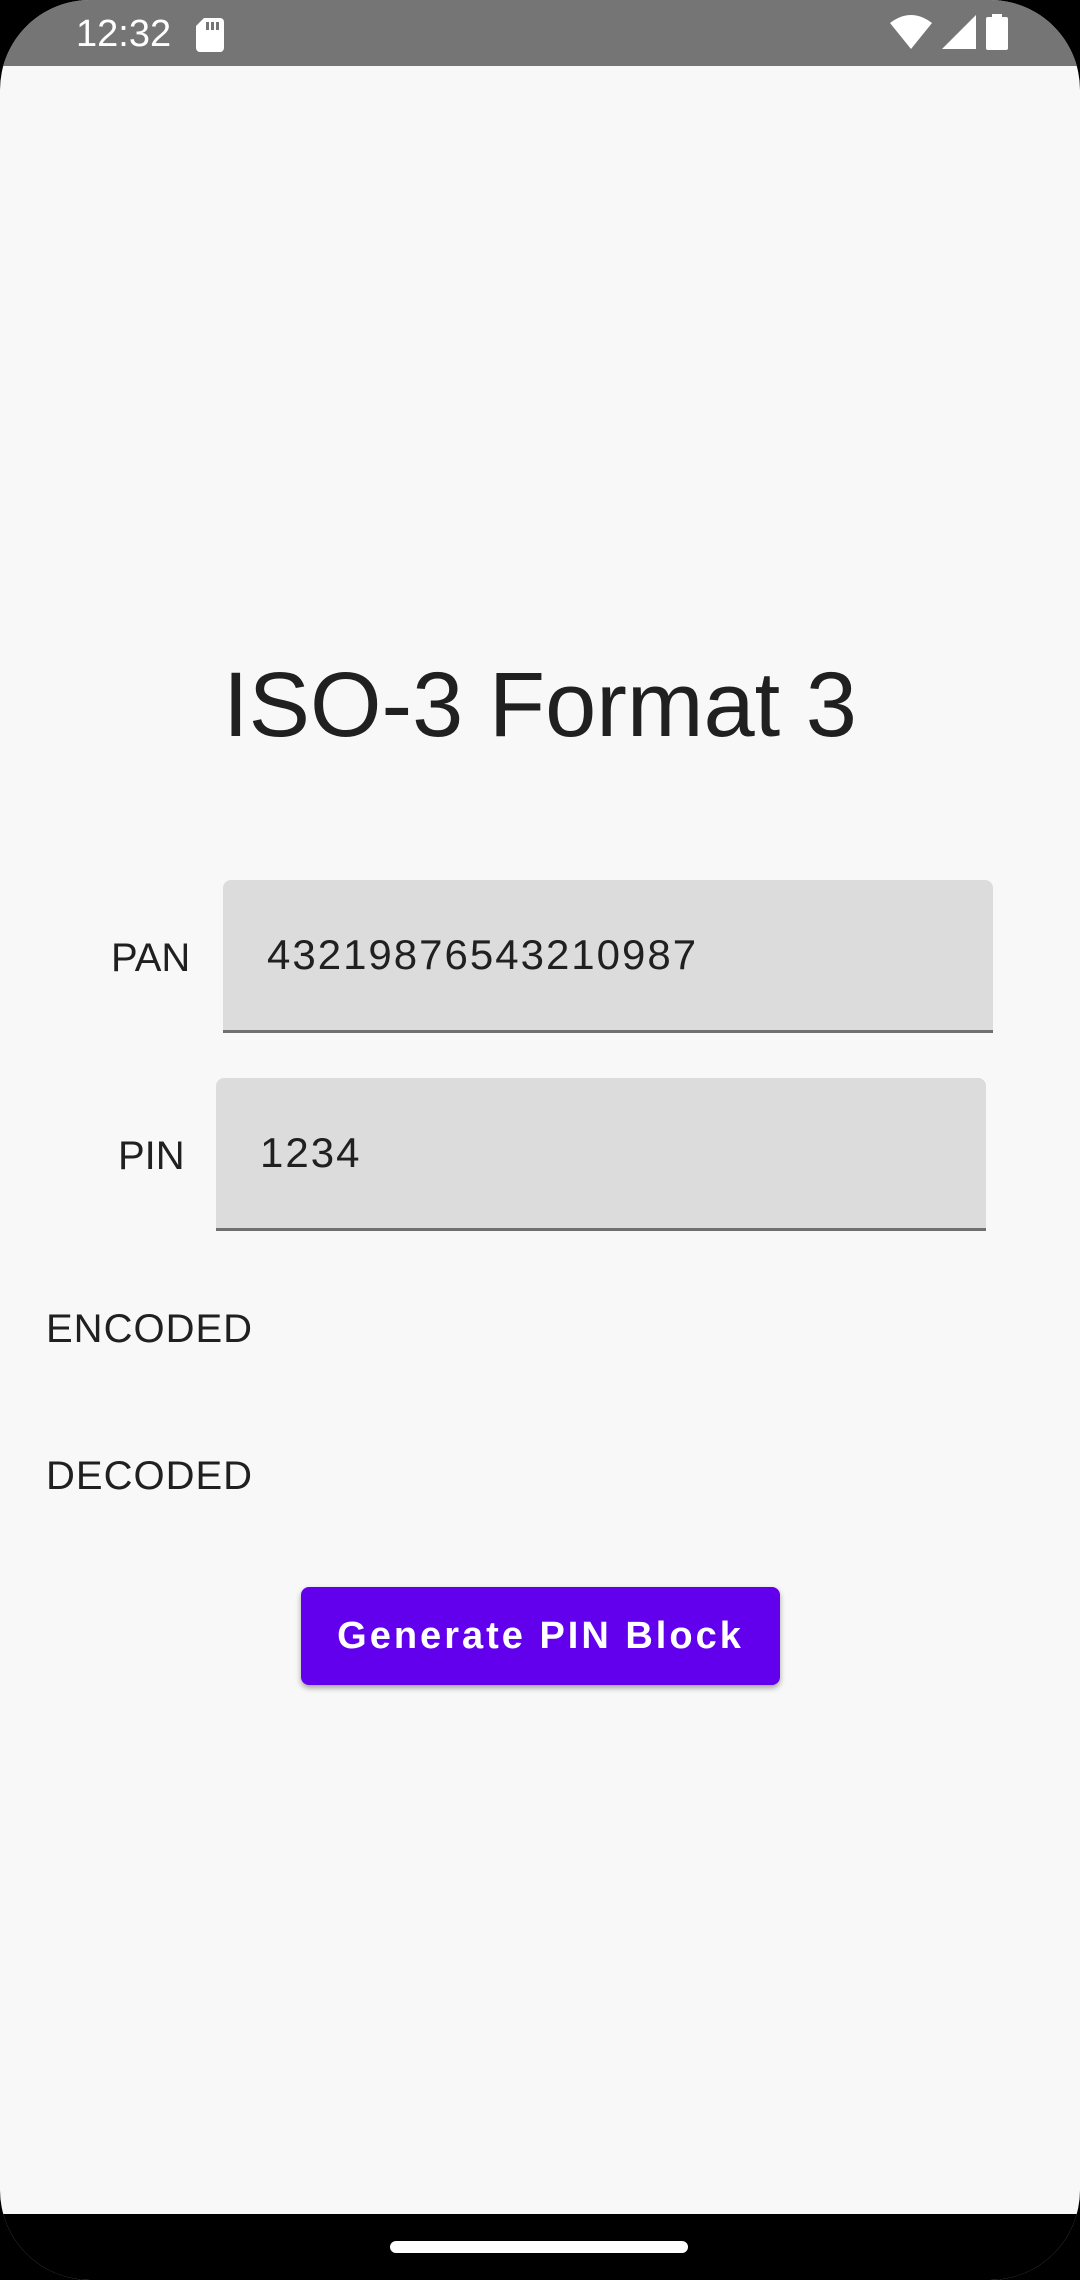 Image resolution: width=1080 pixels, height=2280 pixels. I want to click on status-bar: 12:32, so click(540, 33).